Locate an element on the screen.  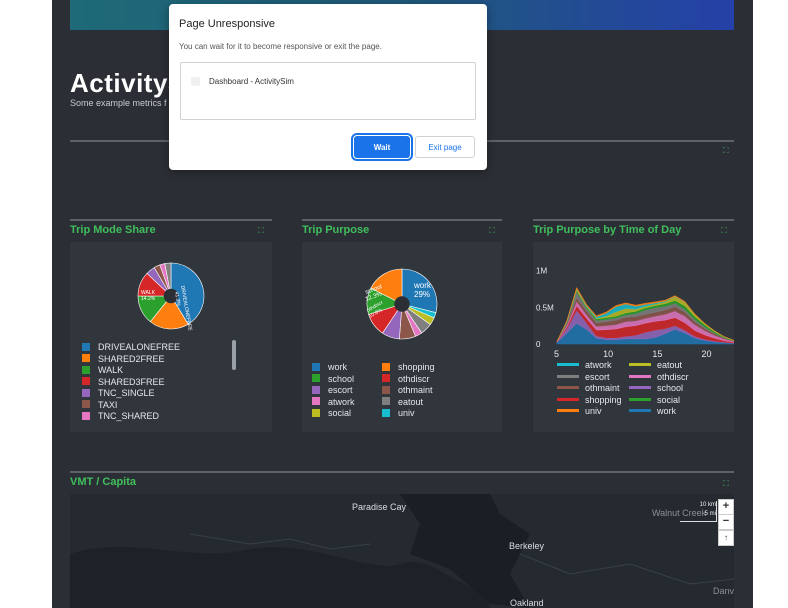
legend-item-drivealonefree: DRIVEALONEFREE is located at coordinates (131, 347).